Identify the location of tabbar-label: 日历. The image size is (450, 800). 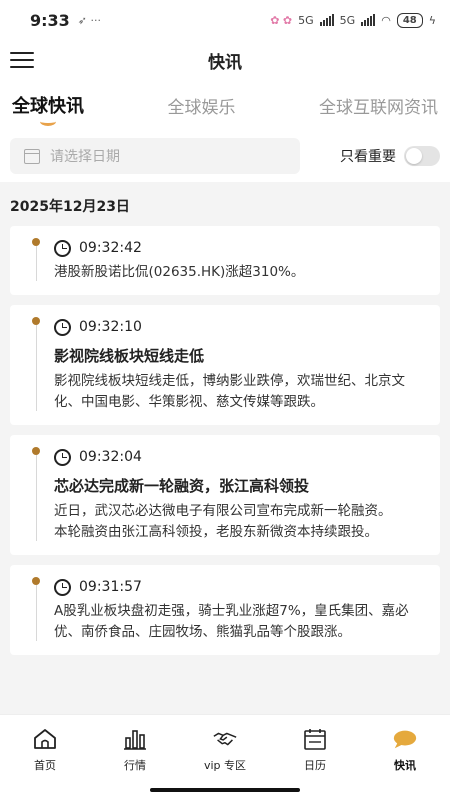
(315, 765).